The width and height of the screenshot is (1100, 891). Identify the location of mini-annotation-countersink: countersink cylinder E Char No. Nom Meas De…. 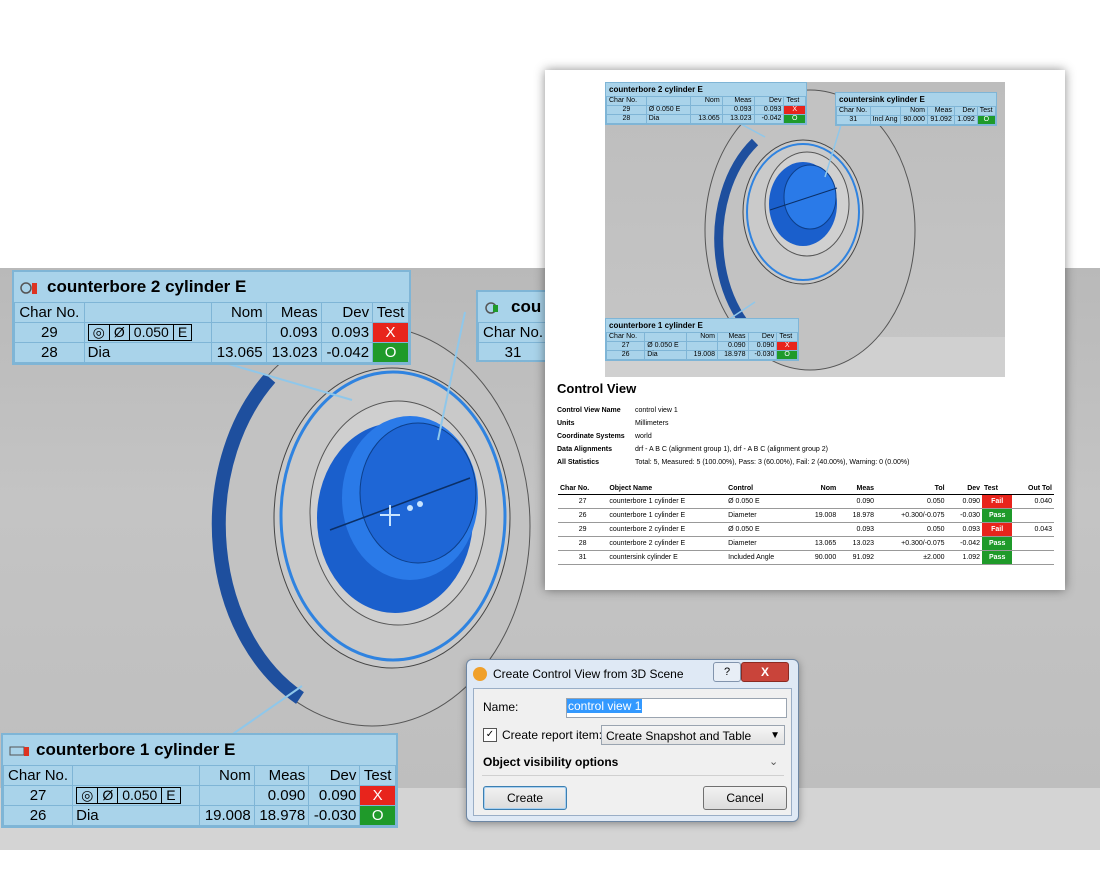
(916, 109).